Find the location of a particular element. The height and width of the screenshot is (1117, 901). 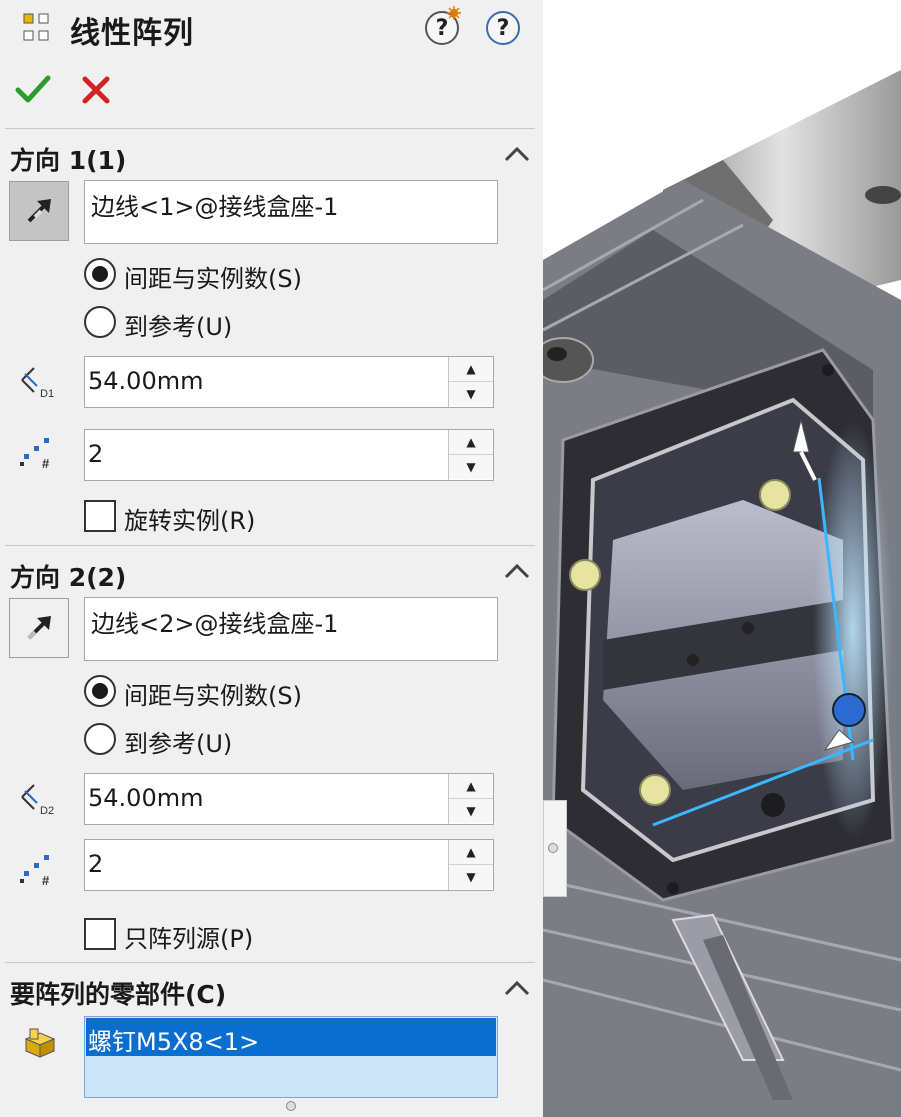

spacing-icon-label: D2 is located at coordinates (47, 811).